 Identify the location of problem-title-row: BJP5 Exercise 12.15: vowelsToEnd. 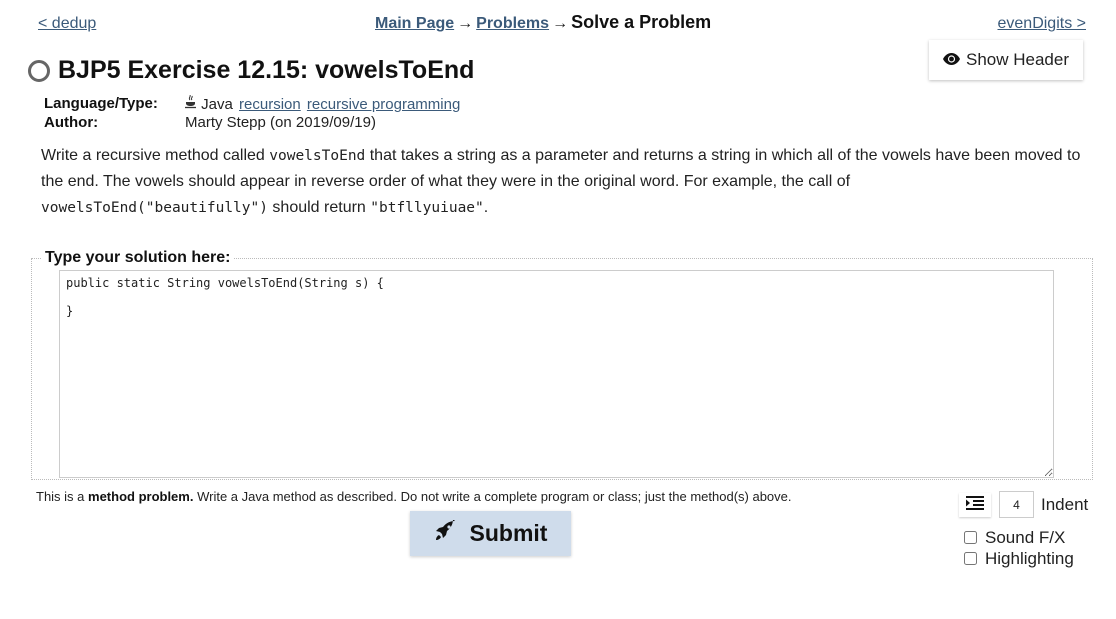
(251, 70).